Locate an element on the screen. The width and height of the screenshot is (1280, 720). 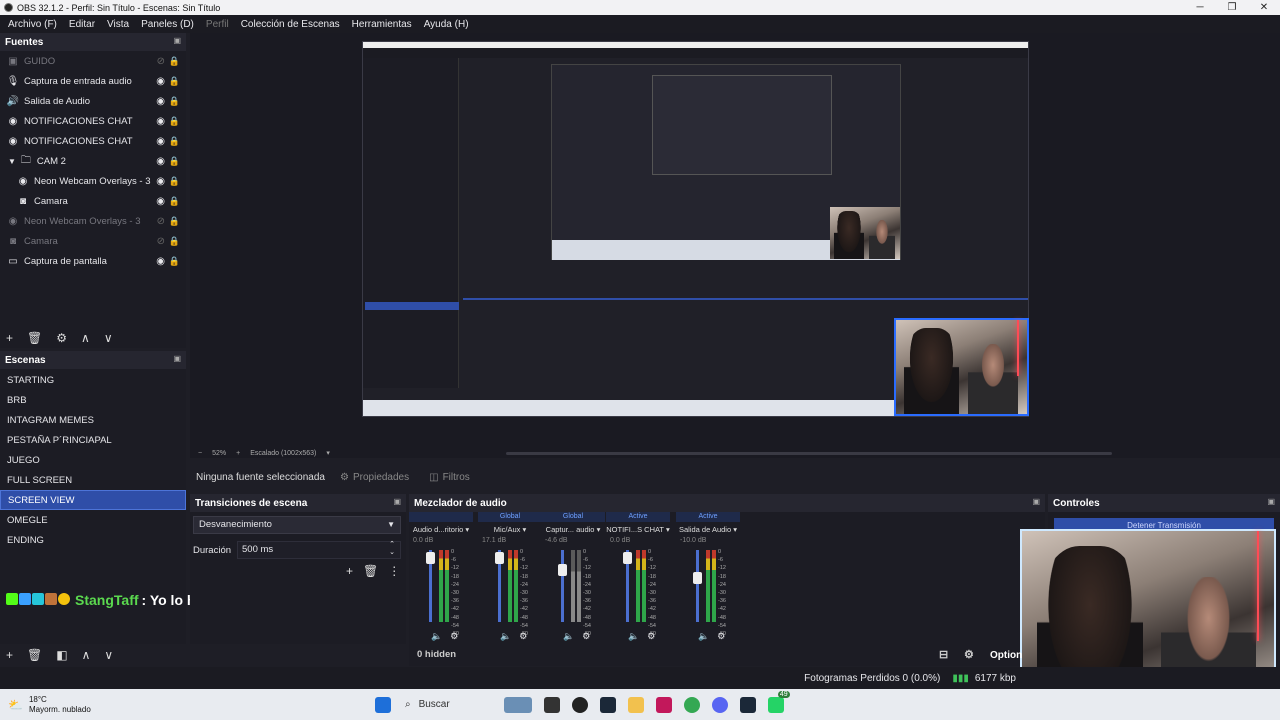
scale-select: Escalado (1002x563) is located at coordinates (283, 453).